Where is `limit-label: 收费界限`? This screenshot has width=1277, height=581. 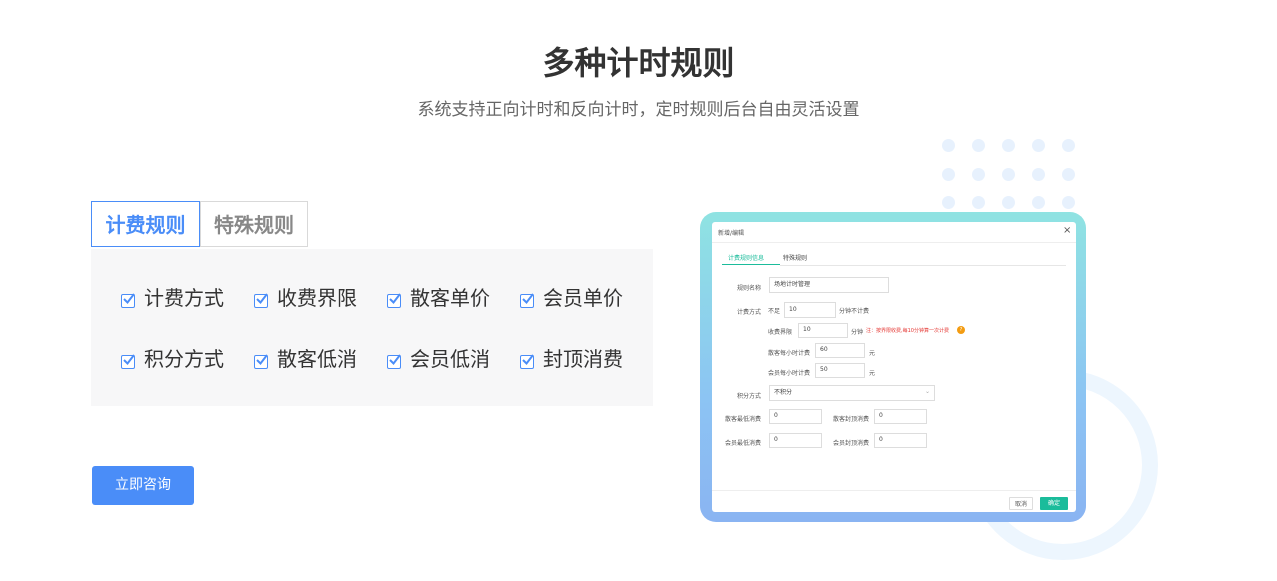 limit-label: 收费界限 is located at coordinates (780, 332).